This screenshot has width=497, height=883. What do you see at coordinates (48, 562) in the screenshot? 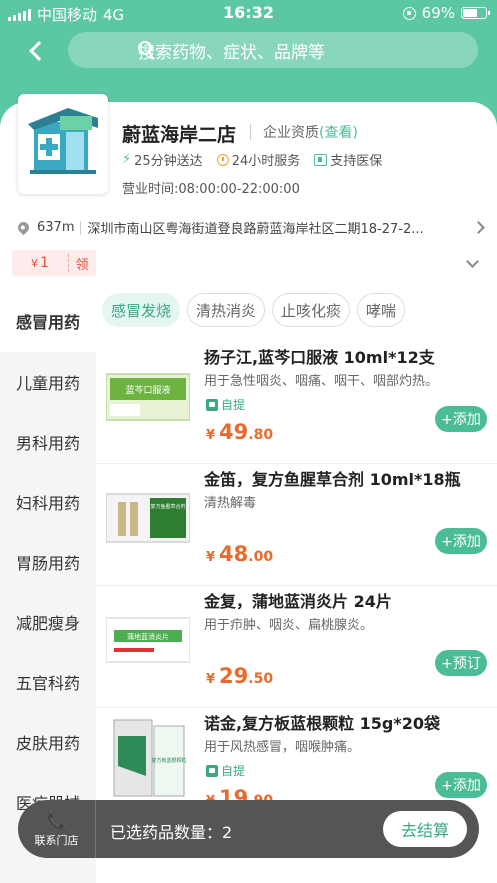
I see `sidebar-item-stomach: 胃肠用药` at bounding box center [48, 562].